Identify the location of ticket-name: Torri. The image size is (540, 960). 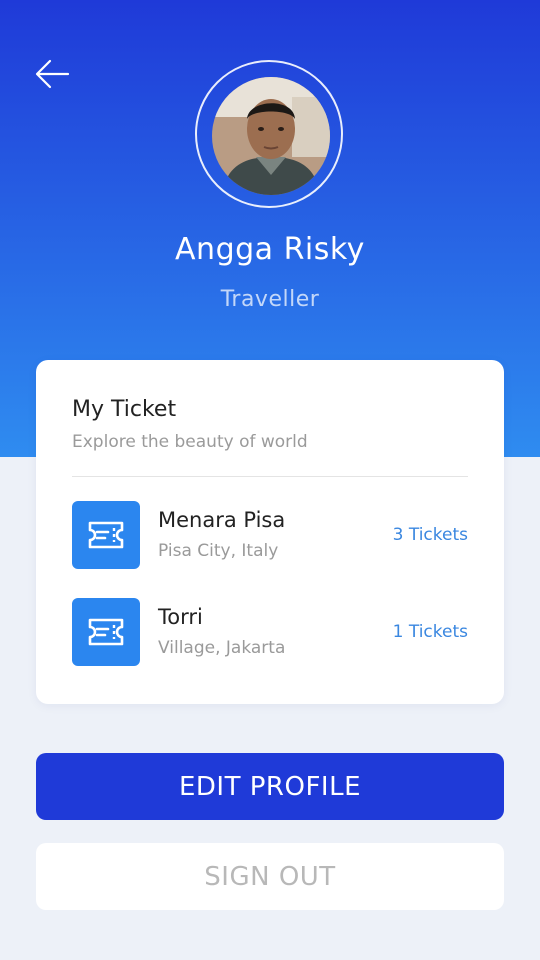
(180, 617).